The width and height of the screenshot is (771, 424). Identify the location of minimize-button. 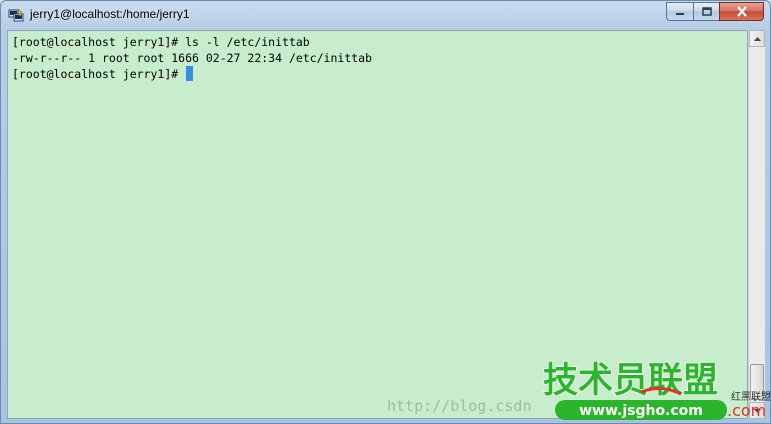
(679, 11).